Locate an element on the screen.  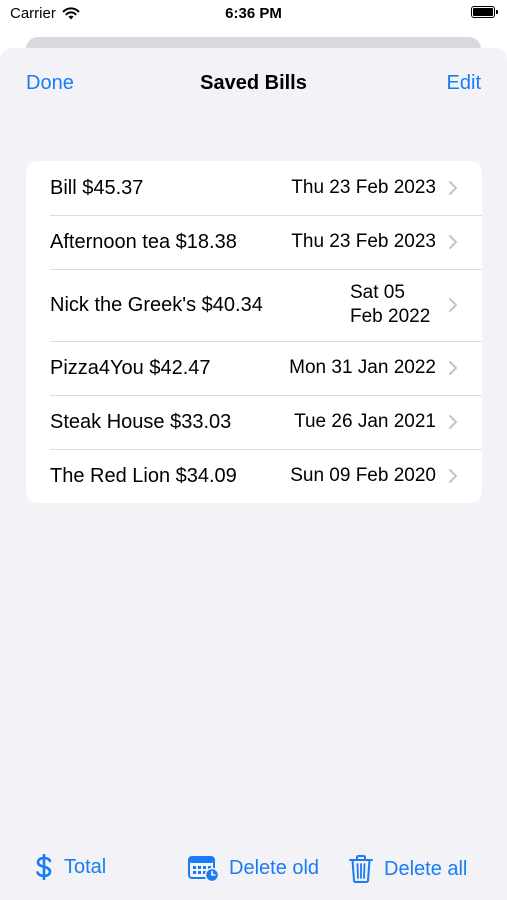
edit-button: Edit is located at coordinates (464, 83).